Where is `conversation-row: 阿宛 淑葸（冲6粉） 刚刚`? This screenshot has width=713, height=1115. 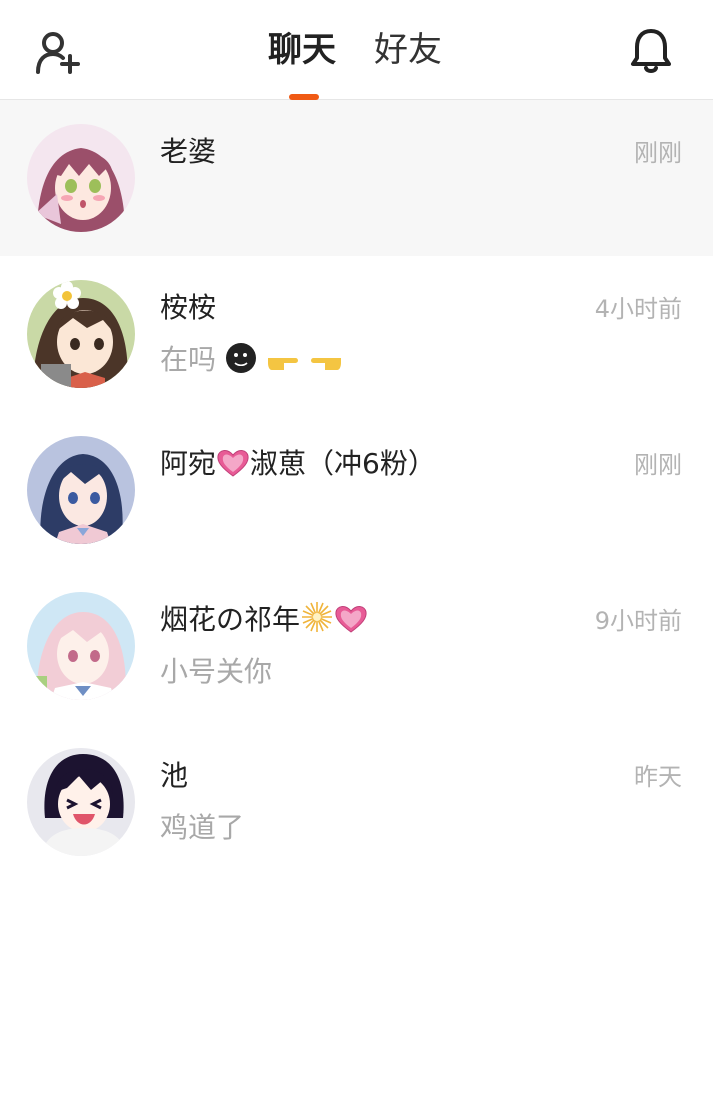
conversation-row: 阿宛 淑葸（冲6粉） 刚刚 is located at coordinates (356, 490).